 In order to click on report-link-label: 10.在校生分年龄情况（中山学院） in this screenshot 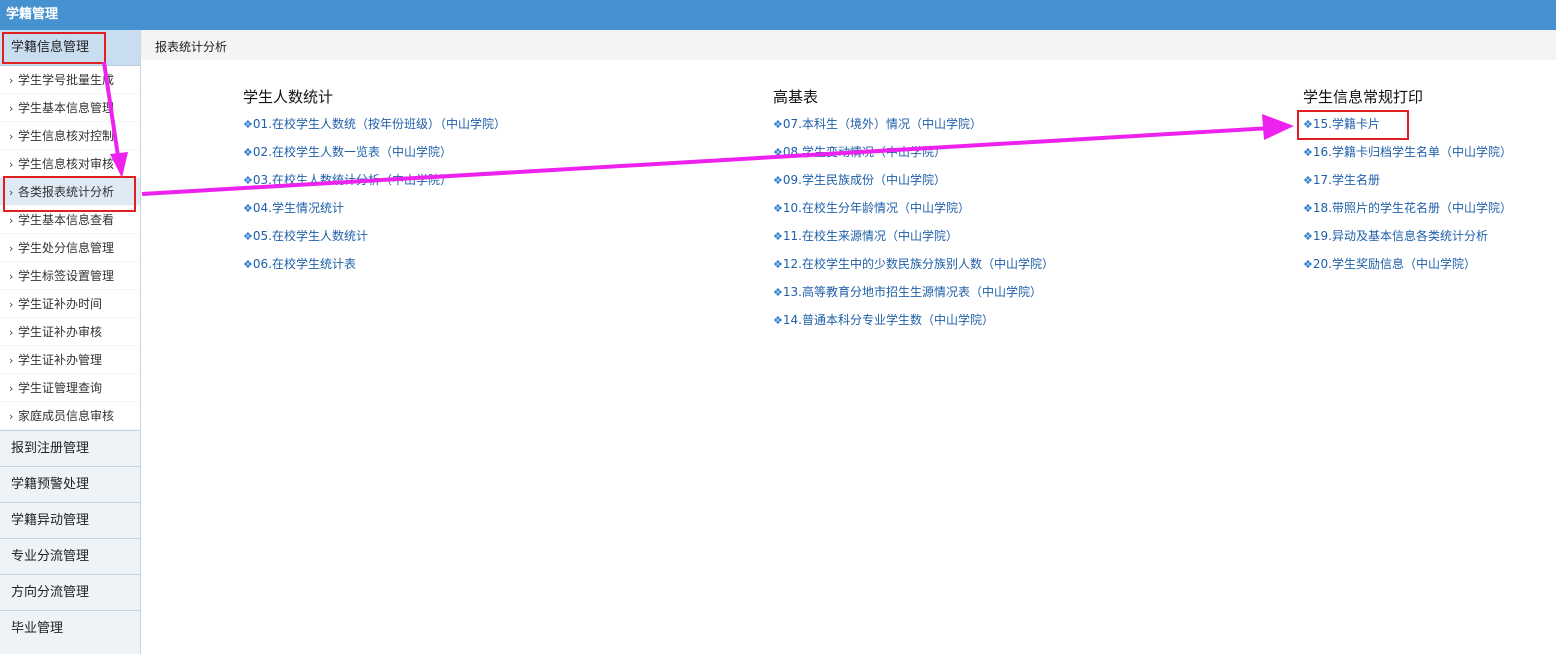, I will do `click(876, 208)`.